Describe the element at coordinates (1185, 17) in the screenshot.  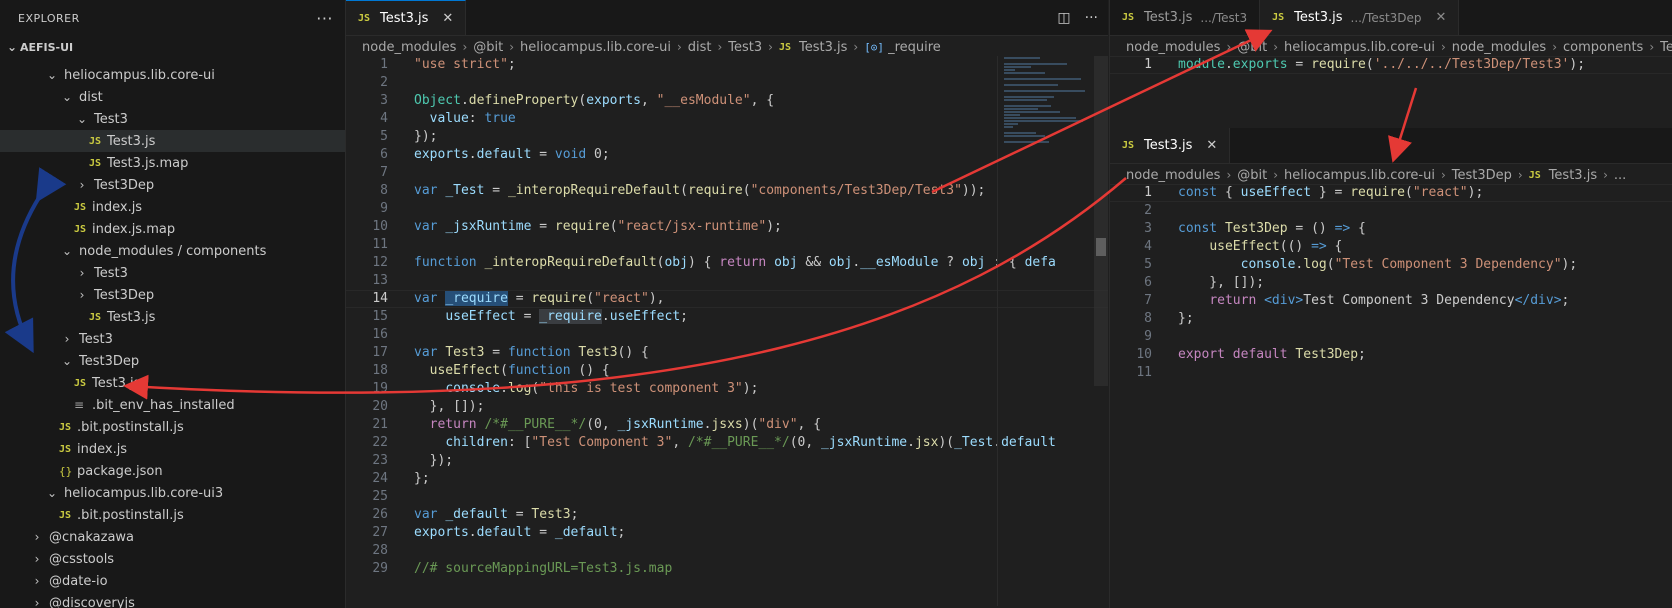
I see `tab-test3-js-0: JS Test3.js .../Test3` at that location.